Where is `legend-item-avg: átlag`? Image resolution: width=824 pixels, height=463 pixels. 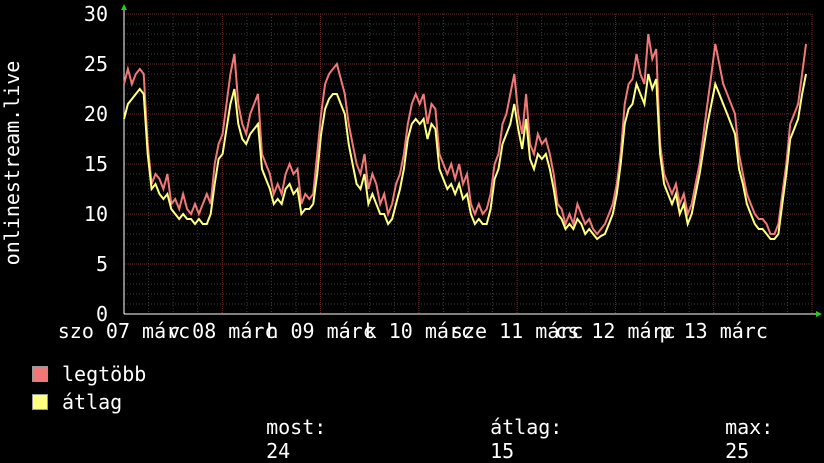 legend-item-avg: átlag is located at coordinates (77, 402).